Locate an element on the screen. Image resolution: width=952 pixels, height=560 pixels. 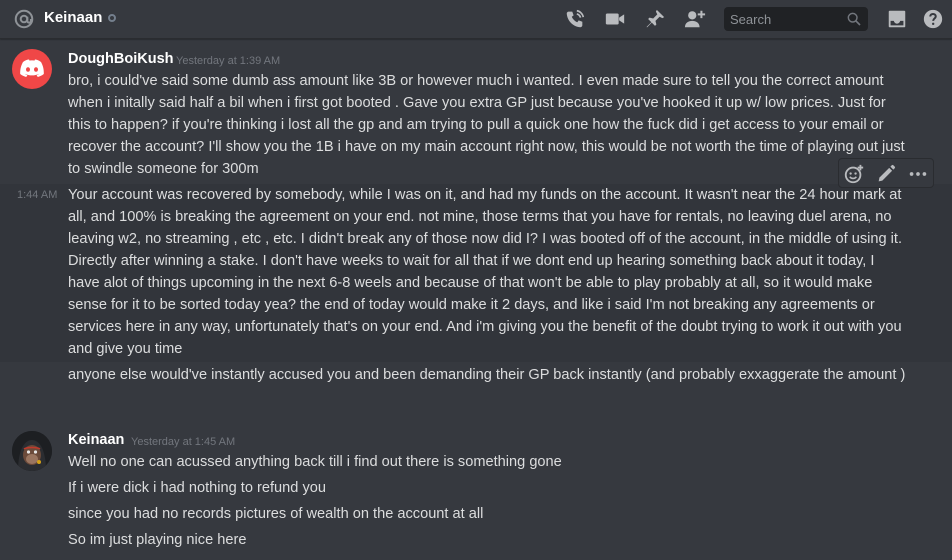
message-timestamp: Yesterday at 1:45 AM is located at coordinates (183, 442).